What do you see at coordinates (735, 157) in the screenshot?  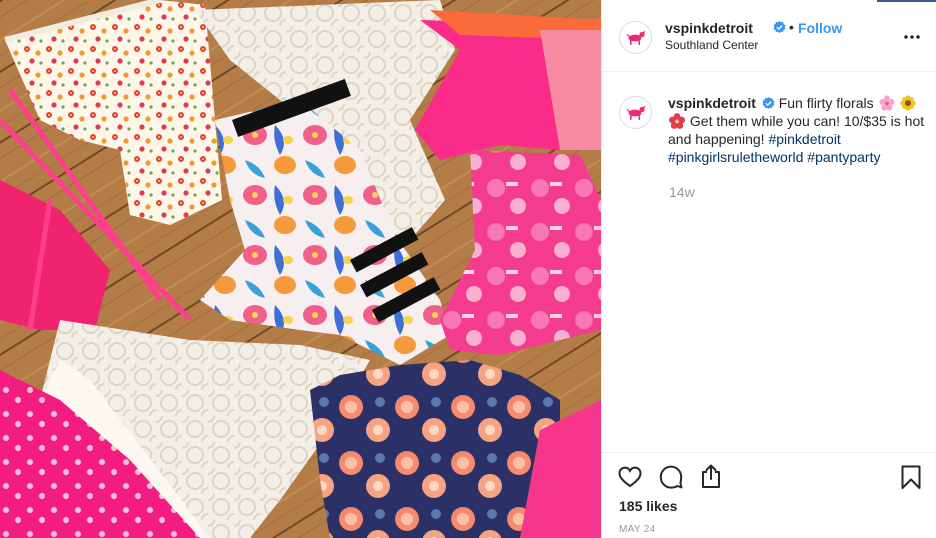 I see `hashtag-pinkgirlsruletheworld: #pinkgirlsruletheworld` at bounding box center [735, 157].